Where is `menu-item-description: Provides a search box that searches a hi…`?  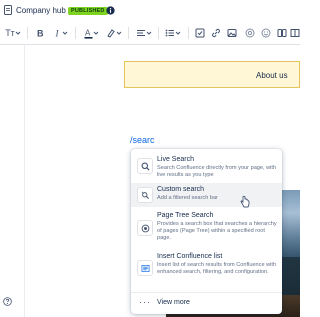
menu-item-description: Provides a search box that searches a hi… is located at coordinates (217, 231).